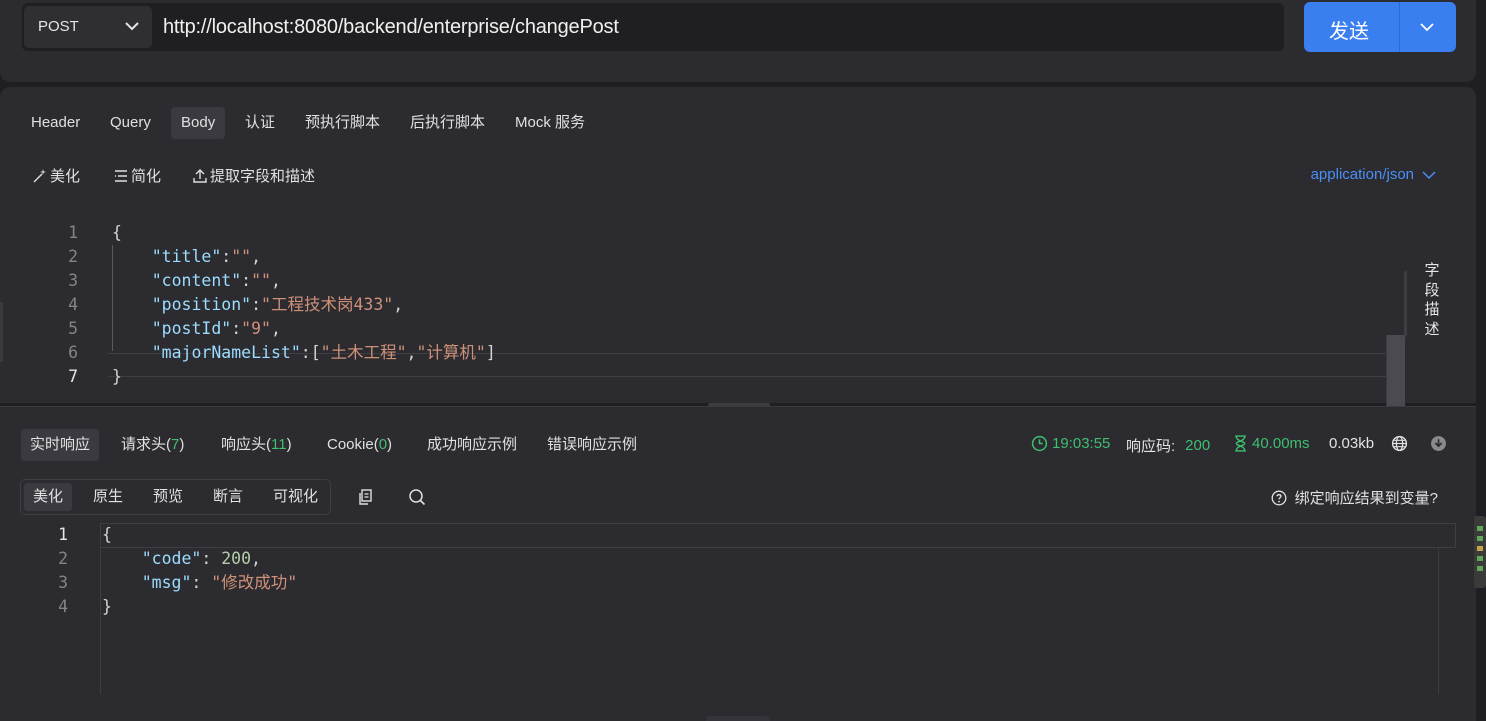  I want to click on json-key: "postId", so click(191, 328).